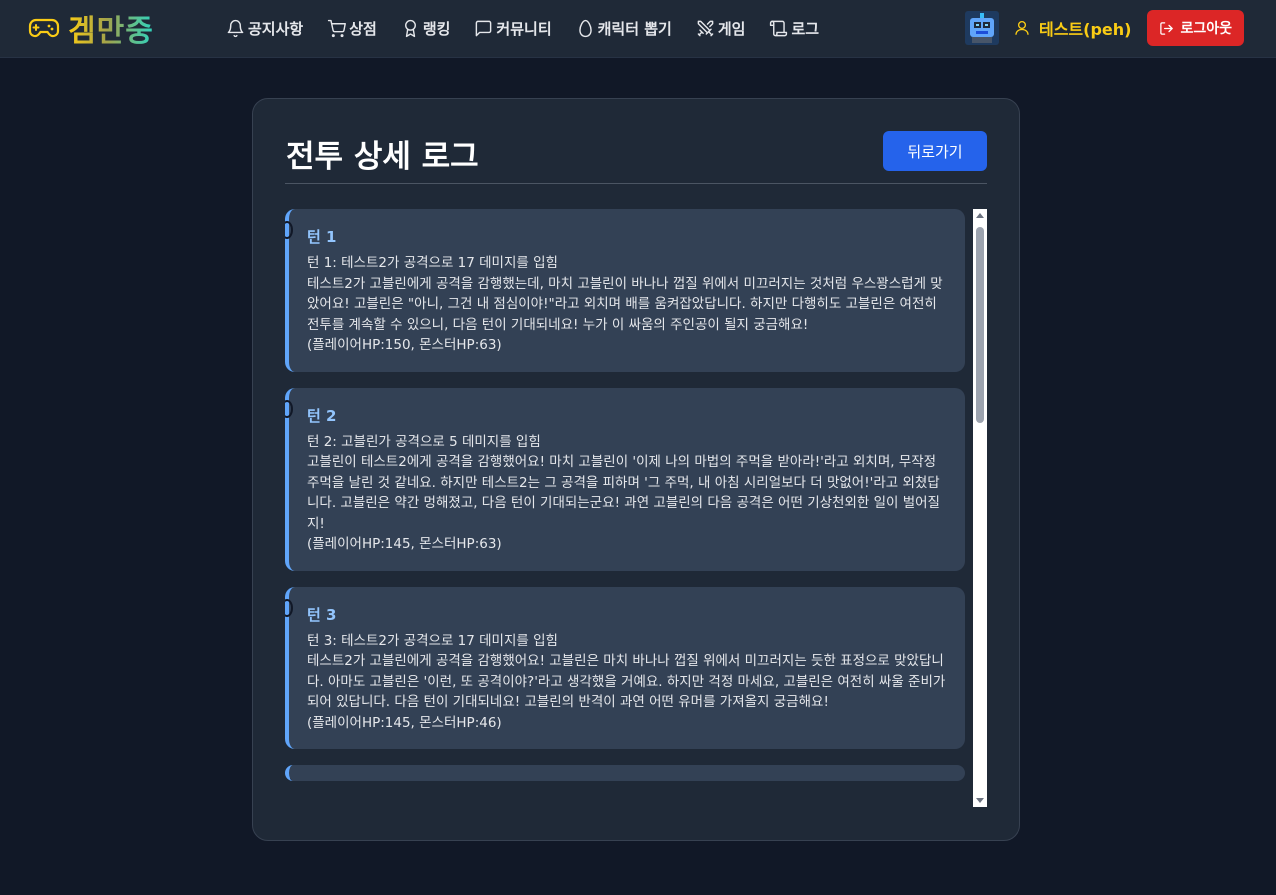 This screenshot has height=895, width=1276. I want to click on nav-item-game: 게임, so click(721, 28).